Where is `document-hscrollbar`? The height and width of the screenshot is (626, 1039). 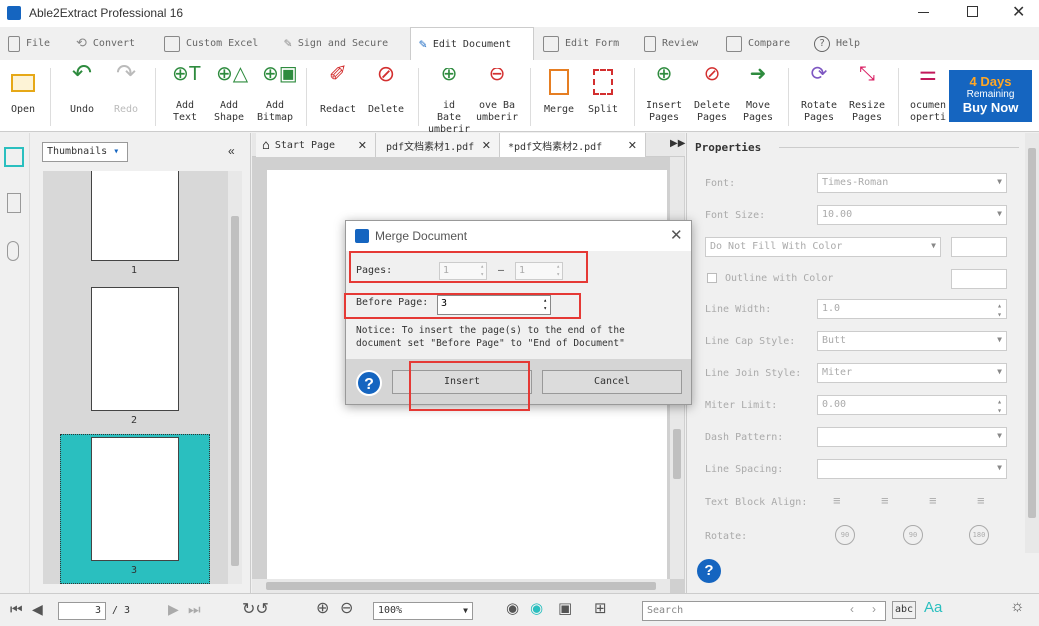
document-hscrollbar is located at coordinates (461, 586).